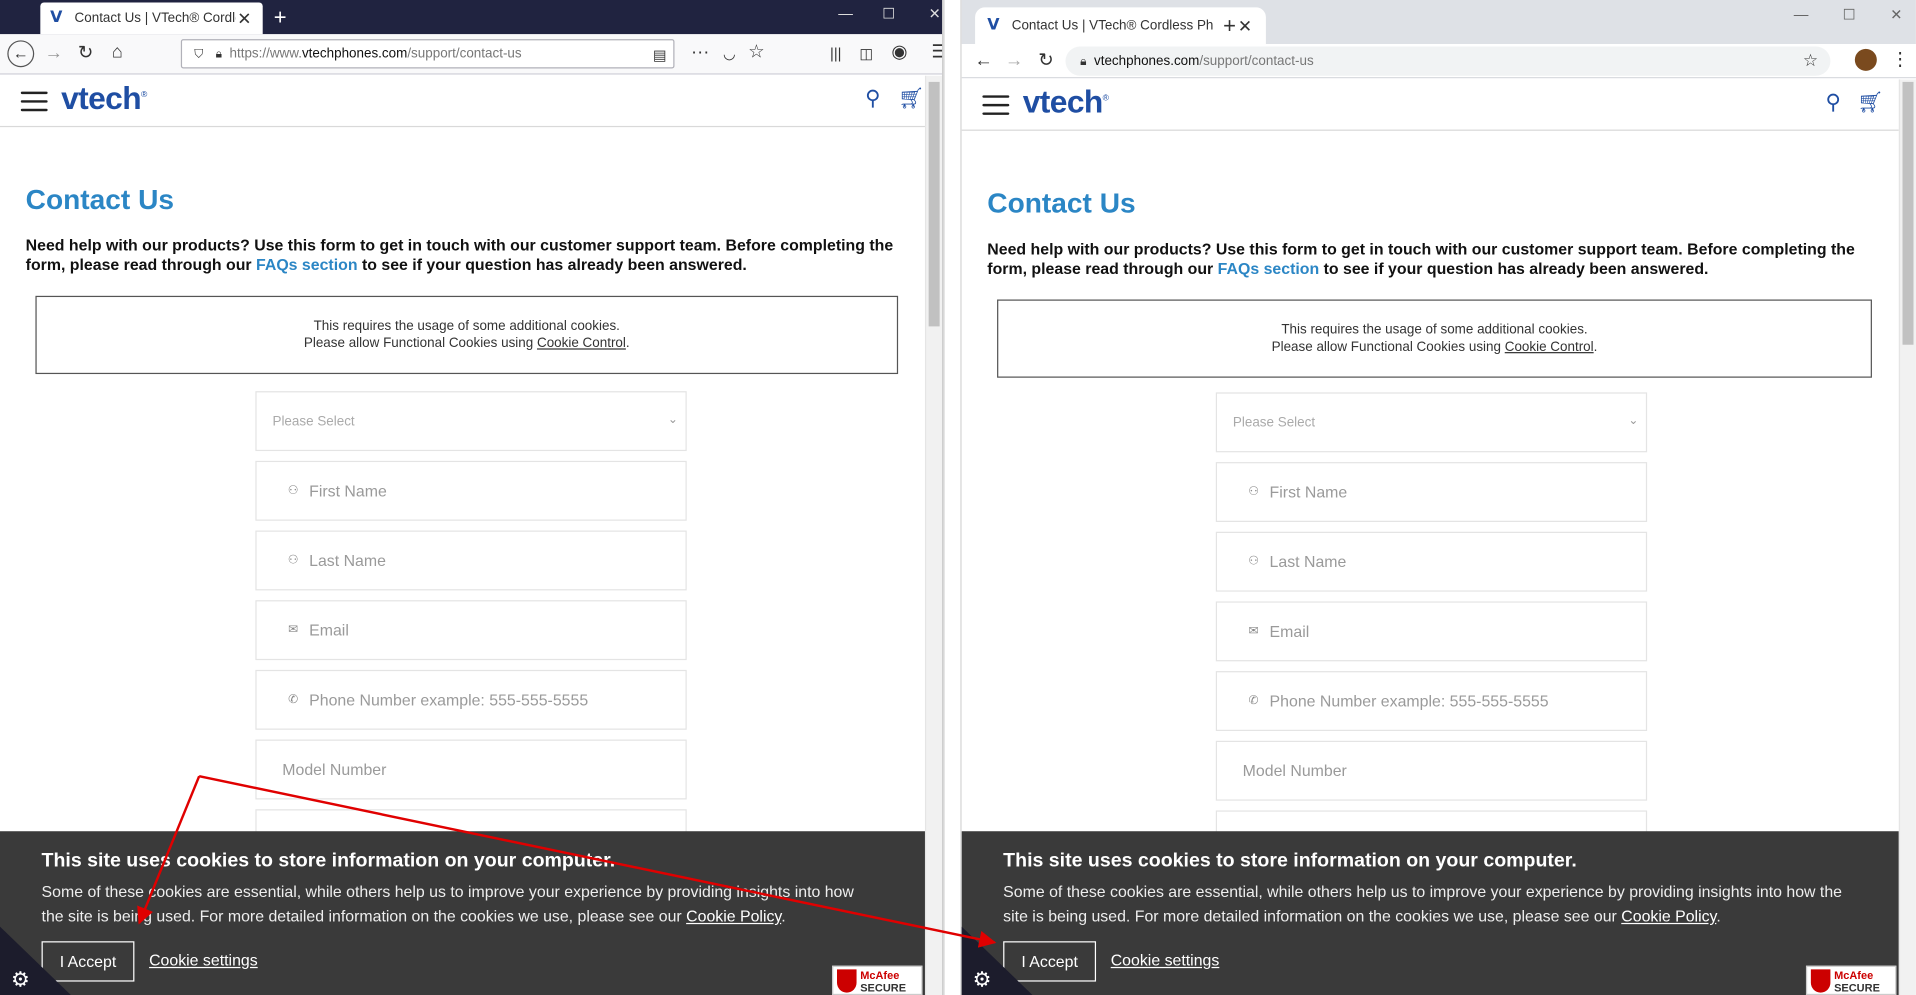 The width and height of the screenshot is (1916, 995). Describe the element at coordinates (117, 52) in the screenshot. I see `home-icon: ⌂` at that location.